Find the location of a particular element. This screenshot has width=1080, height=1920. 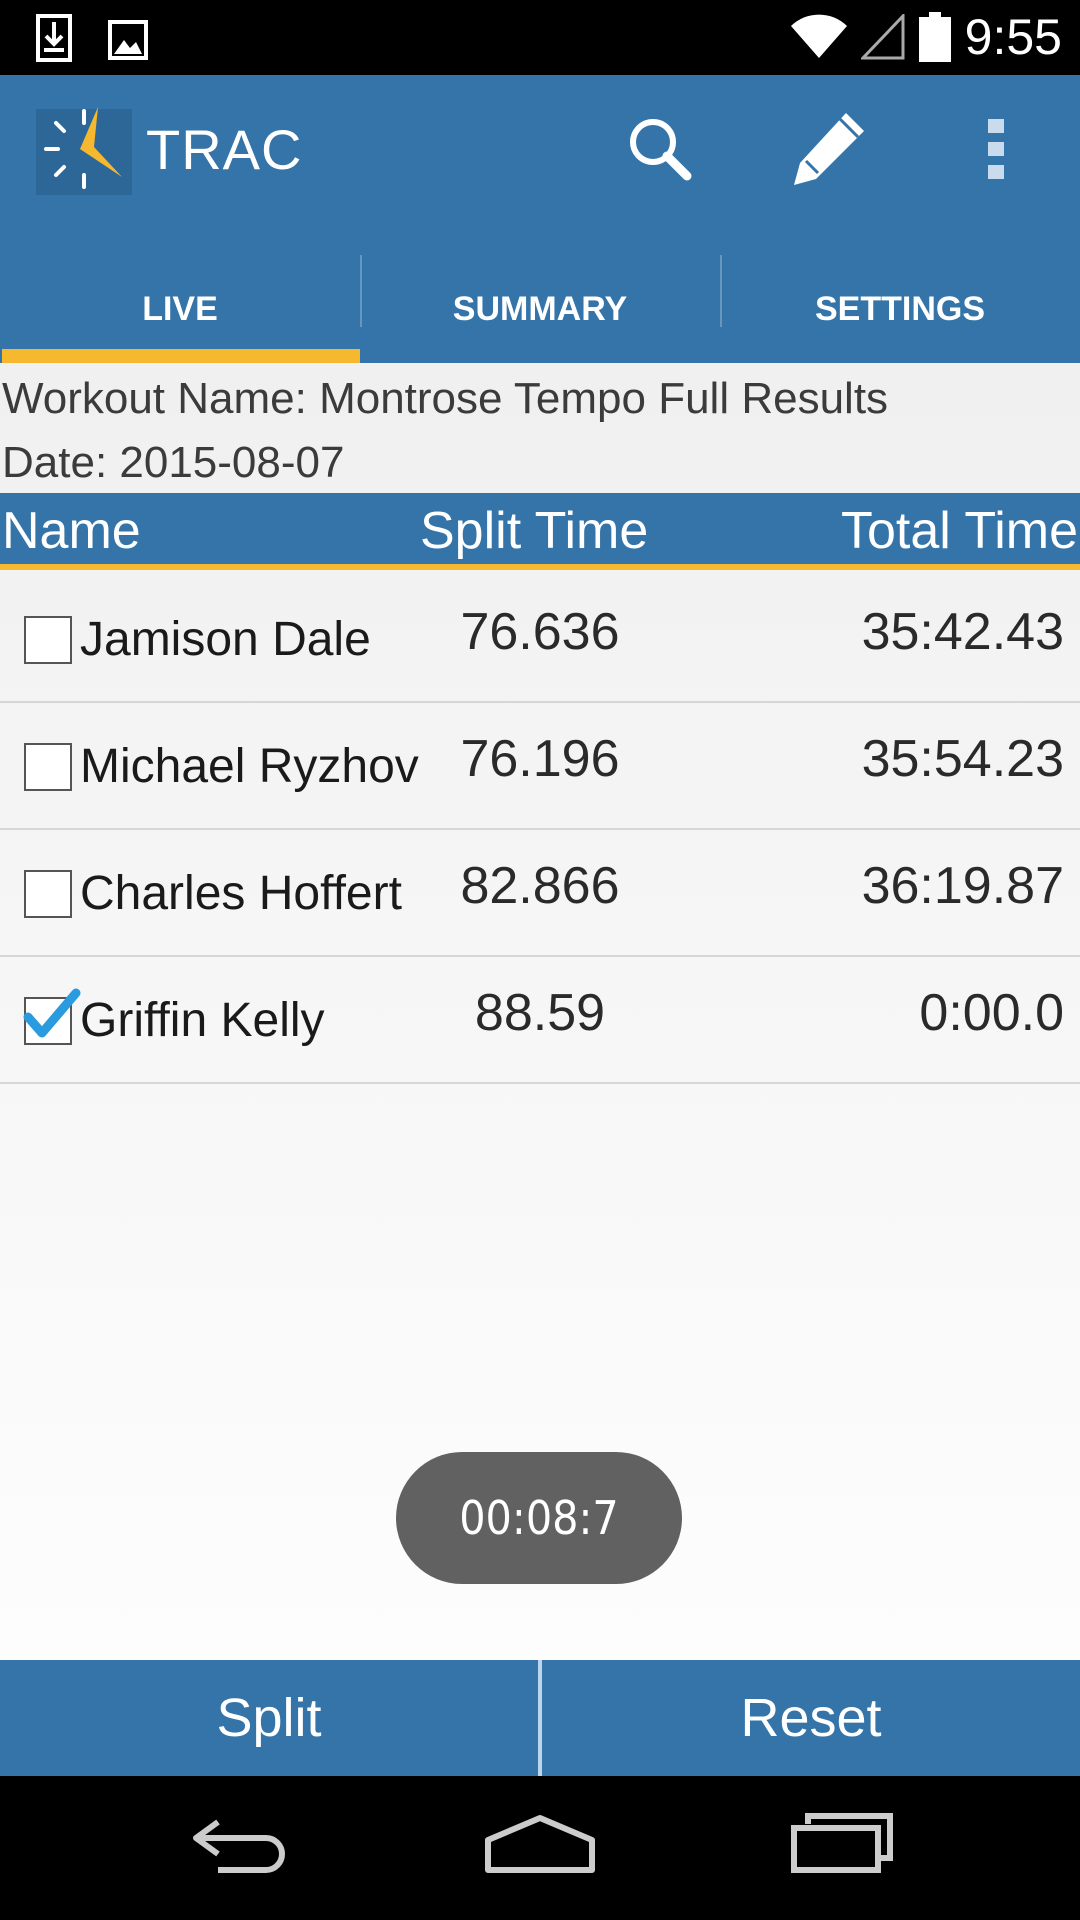

search-icon is located at coordinates (661, 150).